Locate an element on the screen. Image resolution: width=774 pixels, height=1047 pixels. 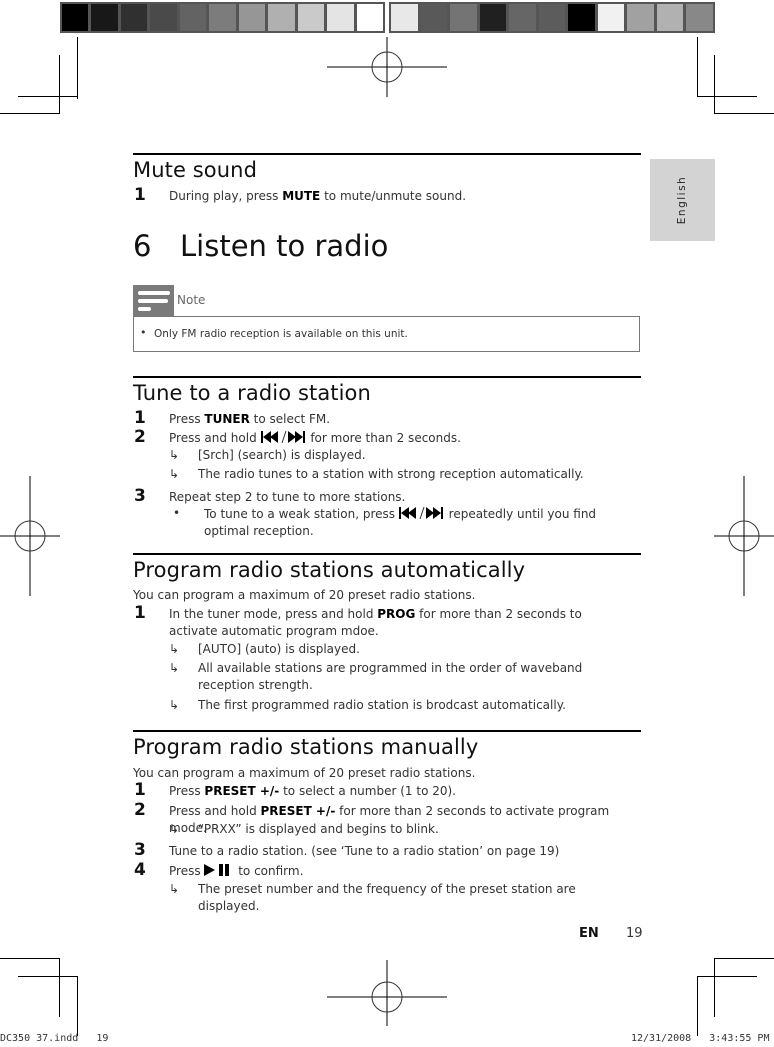
step-text: Repeat step 2 to tune to more stations. is located at coordinates (287, 497).